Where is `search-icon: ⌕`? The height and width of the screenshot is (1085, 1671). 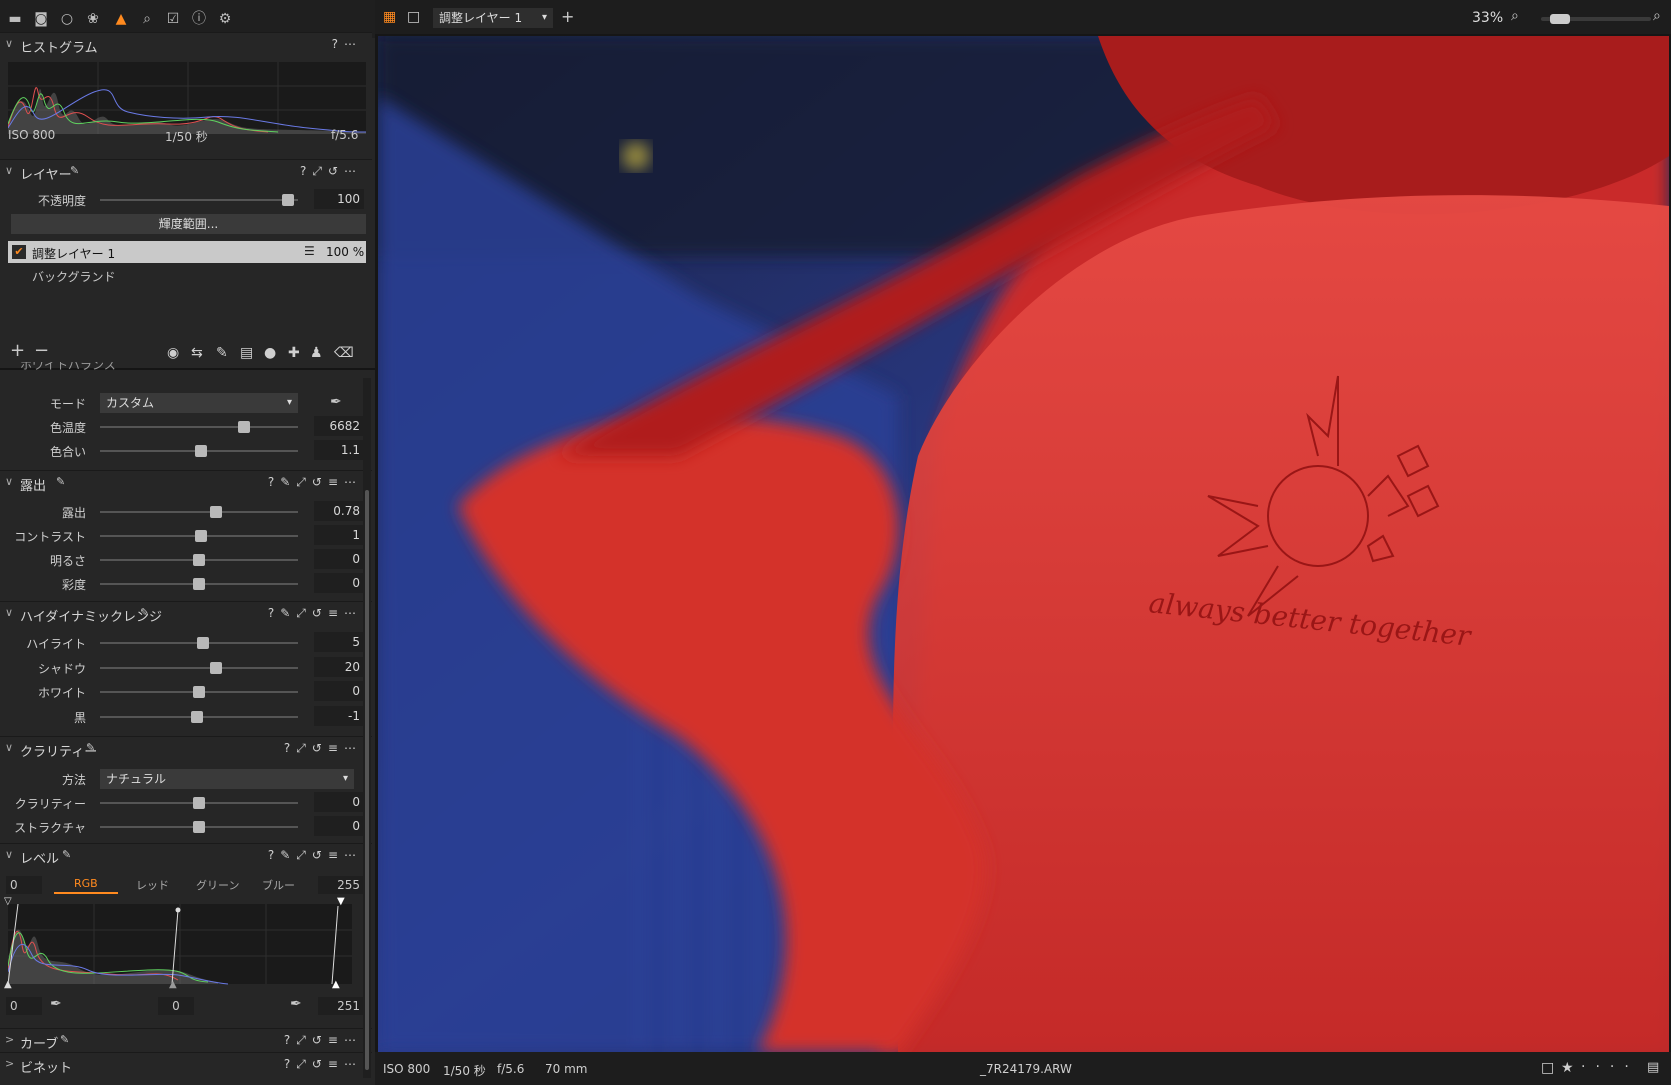 search-icon: ⌕ is located at coordinates (147, 19).